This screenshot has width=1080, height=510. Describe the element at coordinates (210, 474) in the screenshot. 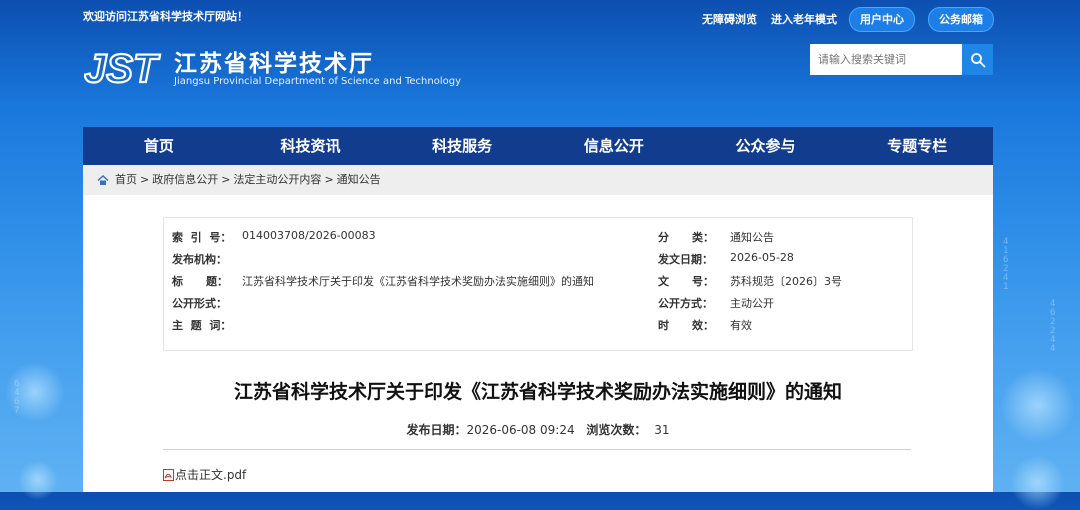

I see `attachment-label: 点击正文.pdf` at that location.